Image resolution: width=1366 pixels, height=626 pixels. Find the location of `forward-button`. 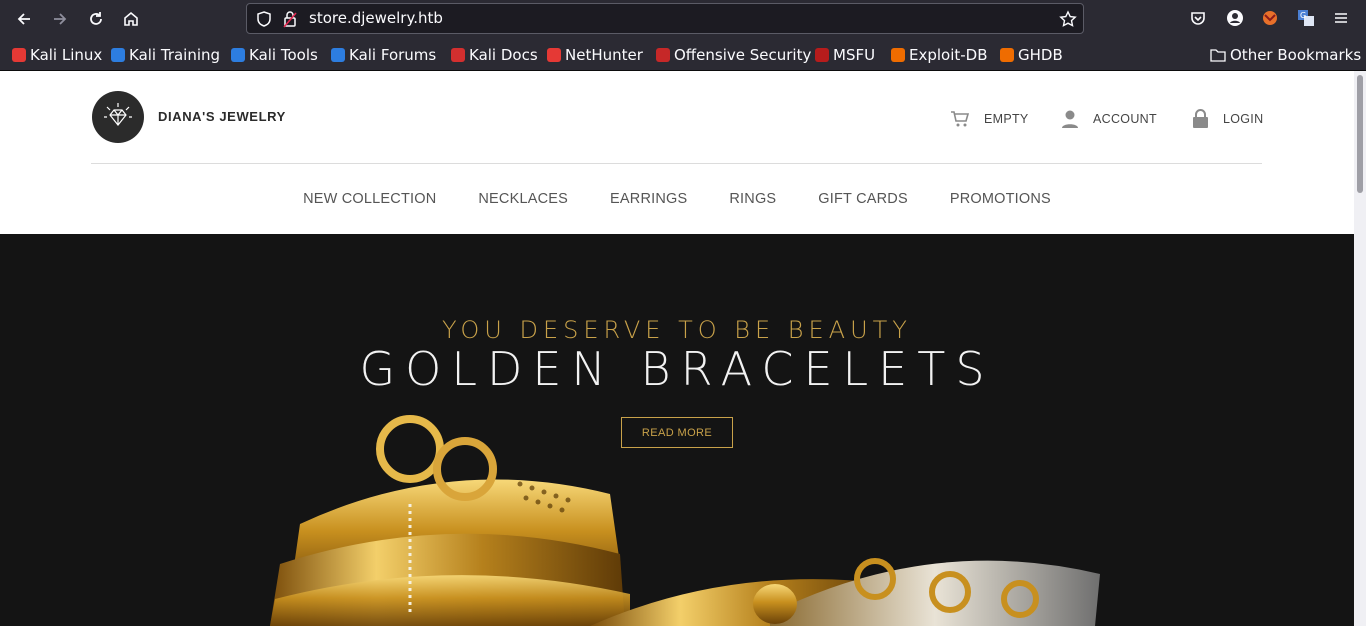

forward-button is located at coordinates (60, 19).